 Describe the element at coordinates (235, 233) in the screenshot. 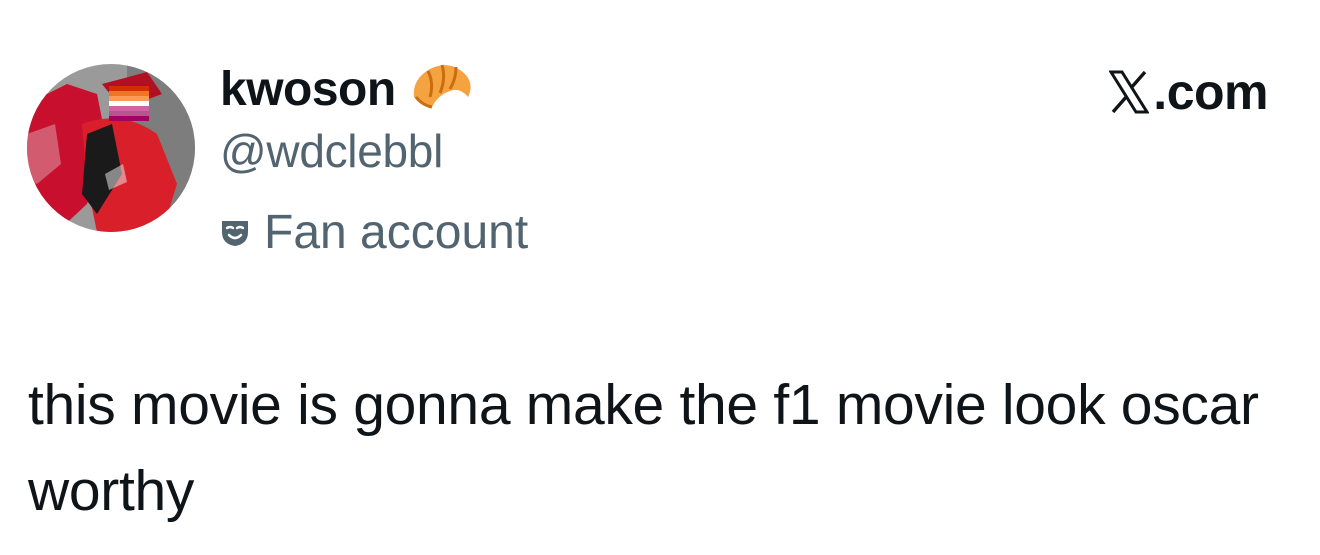

I see `theater-mask-icon` at that location.